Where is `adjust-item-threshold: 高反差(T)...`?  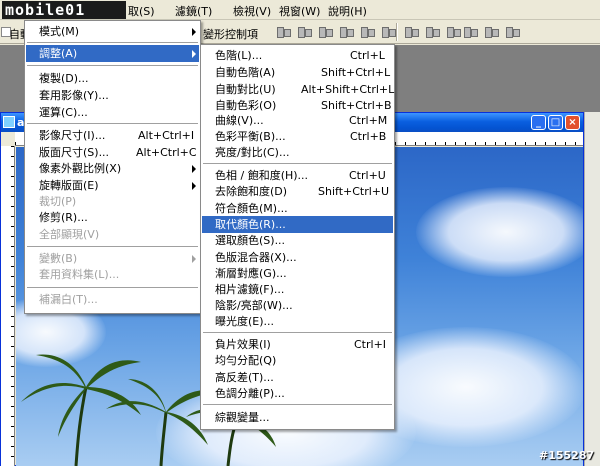
adjust-item-threshold: 高反差(T)... is located at coordinates (297, 377).